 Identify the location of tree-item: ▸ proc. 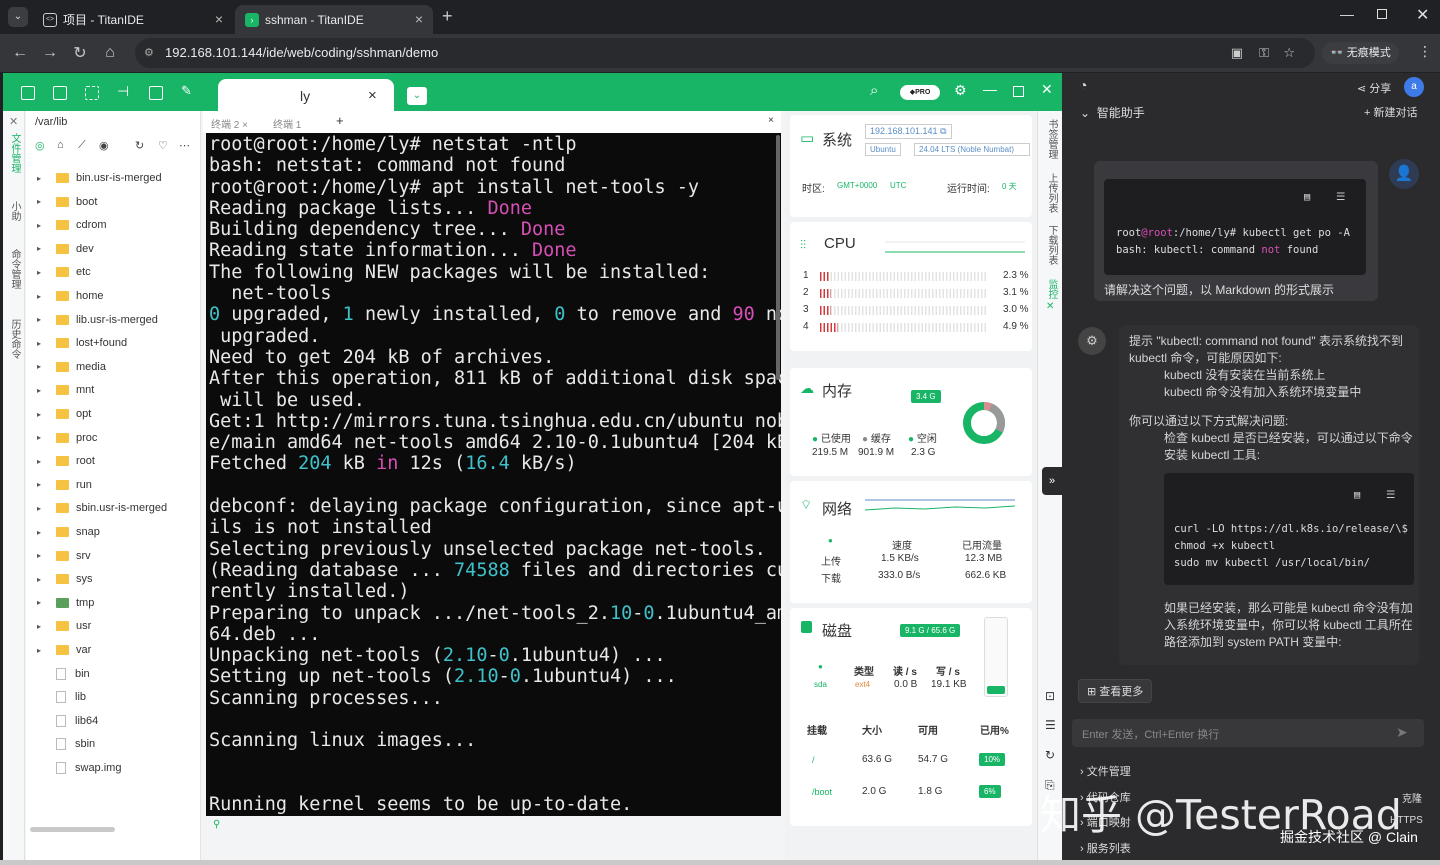
(111, 438).